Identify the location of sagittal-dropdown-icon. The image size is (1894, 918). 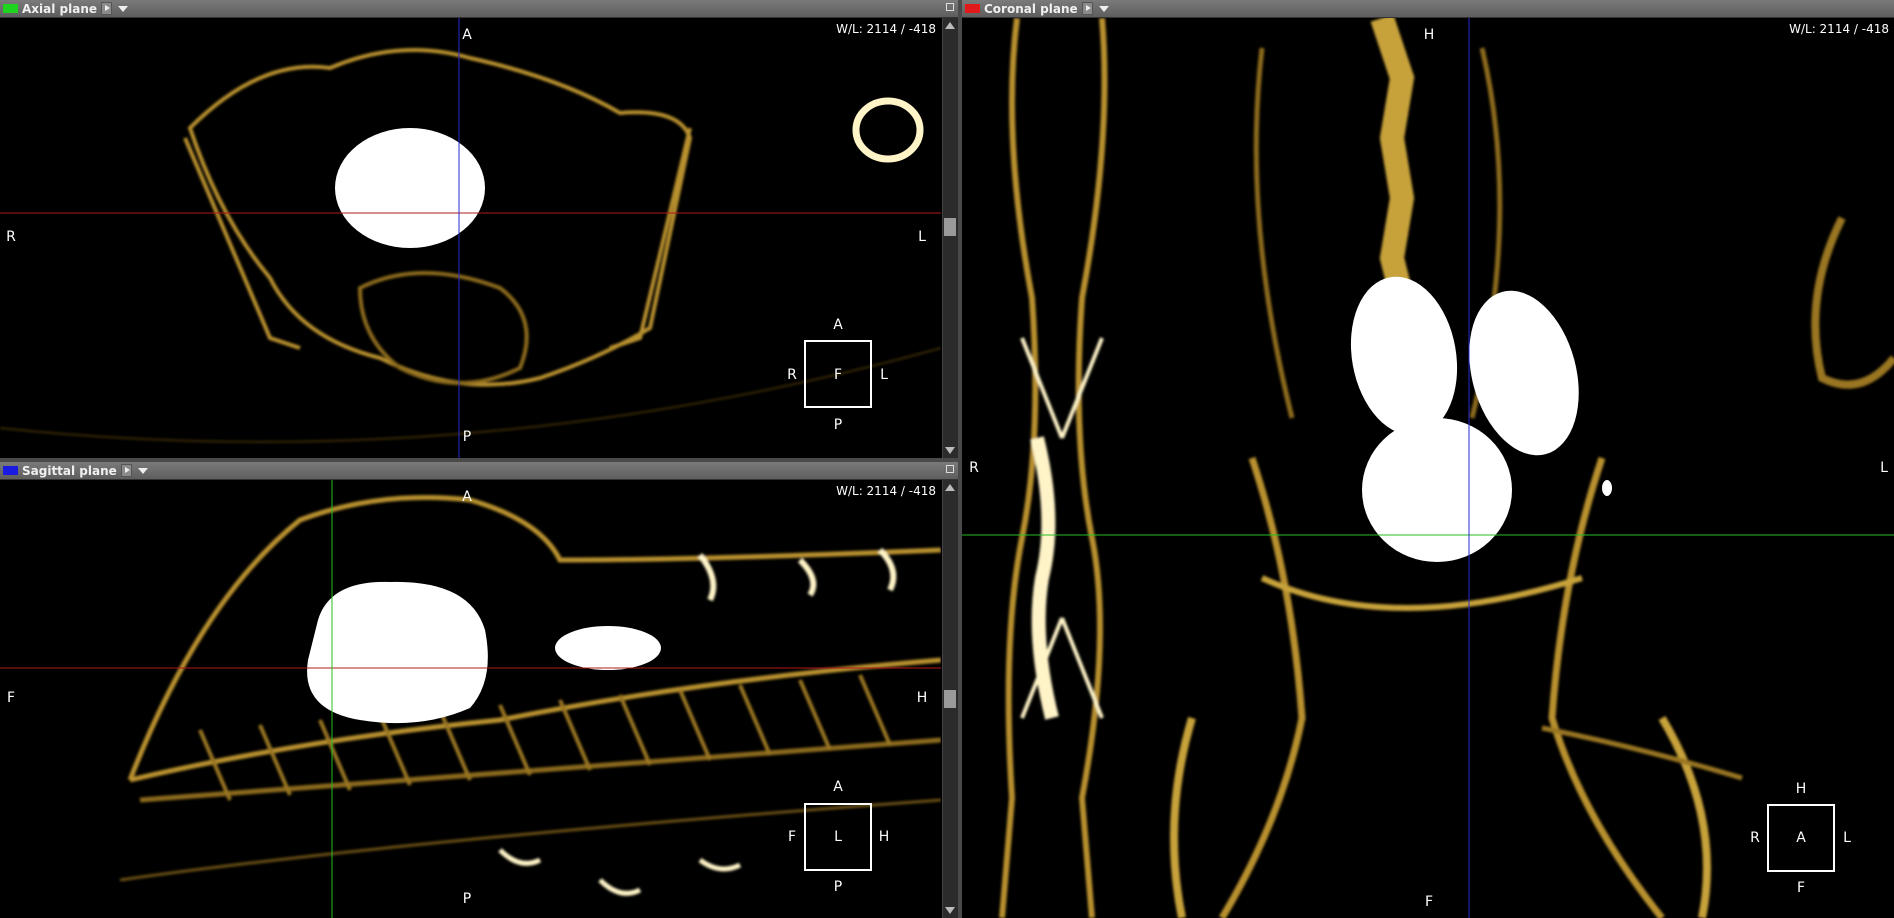
(142, 470).